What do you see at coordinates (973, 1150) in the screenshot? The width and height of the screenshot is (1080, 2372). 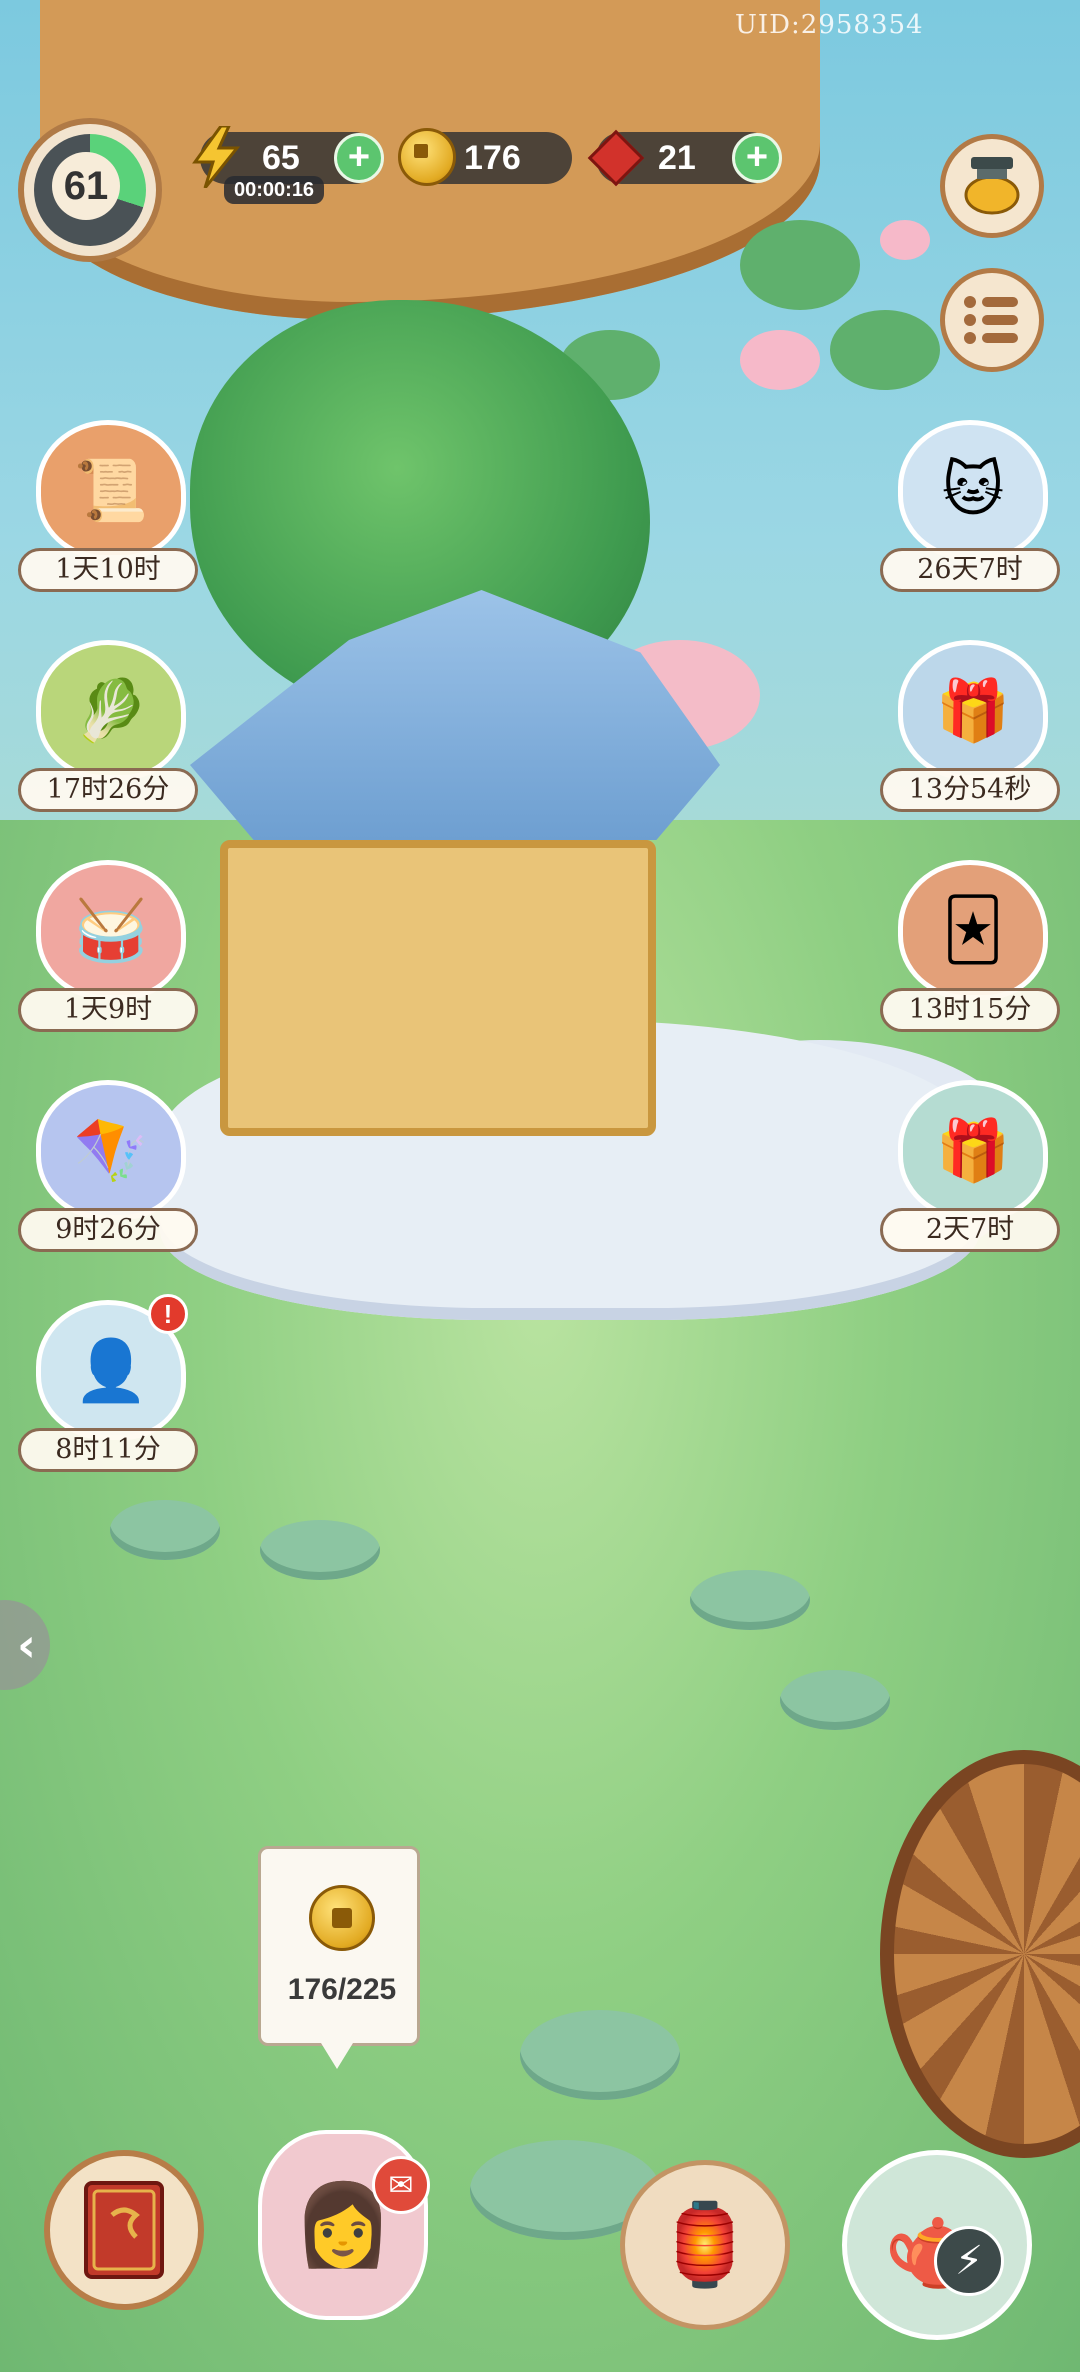 I see `cat-gift-box-icon: 🎁` at bounding box center [973, 1150].